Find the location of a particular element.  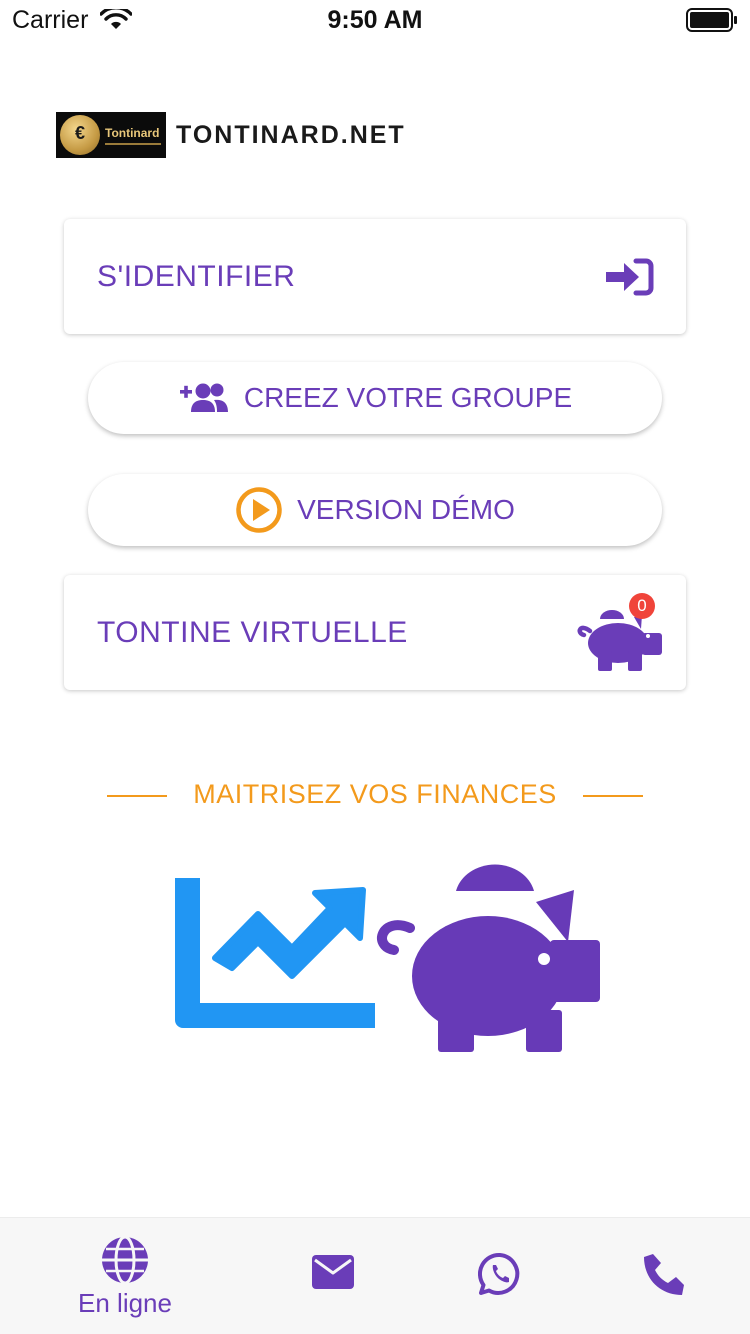

logo-coin-icon: € is located at coordinates (80, 135).